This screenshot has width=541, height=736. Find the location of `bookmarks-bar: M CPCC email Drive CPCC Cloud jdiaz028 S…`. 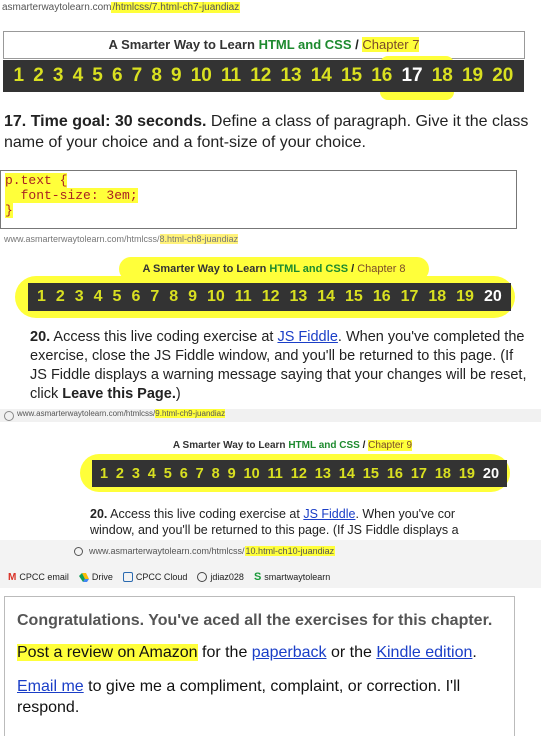

bookmarks-bar: M CPCC email Drive CPCC Cloud jdiaz028 S… is located at coordinates (169, 577).